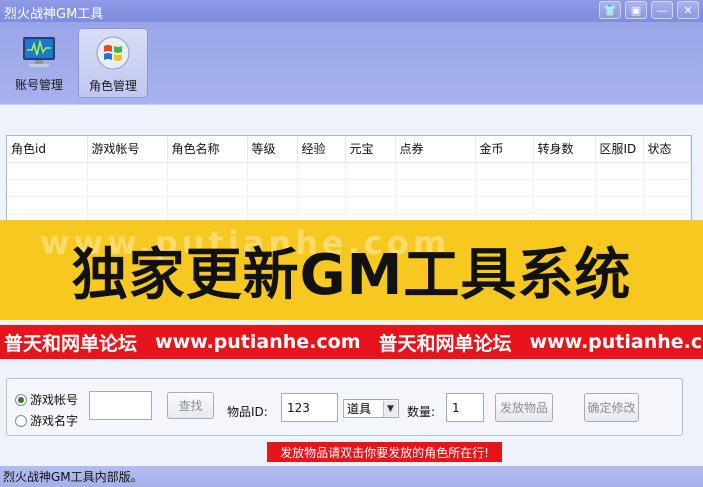 The image size is (703, 487). I want to click on account-manage-button: 账号管理, so click(39, 63).